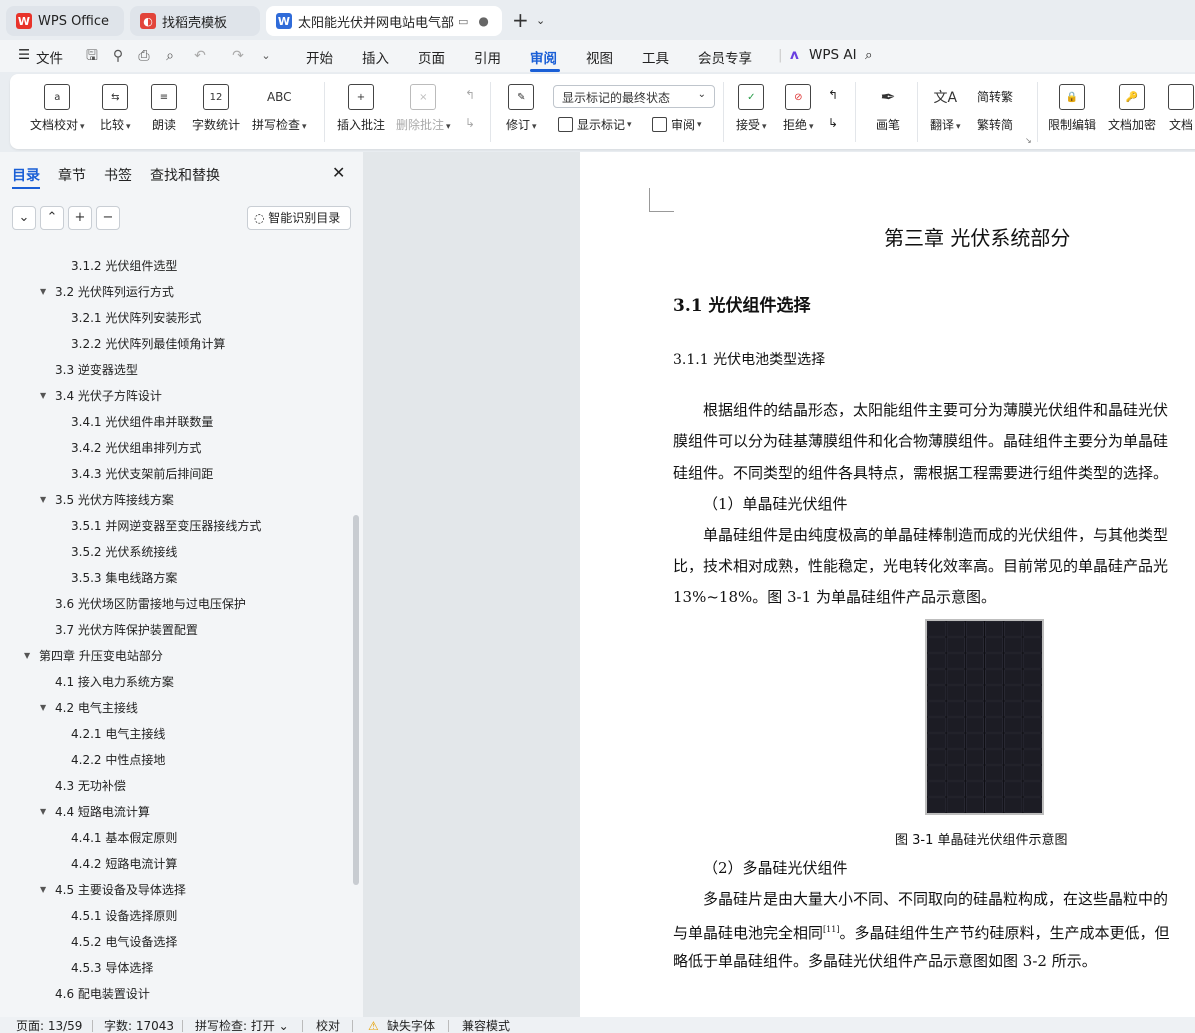 The width and height of the screenshot is (1195, 1033). What do you see at coordinates (166, 526) in the screenshot?
I see `toc-item: 3.5.1 并网逆变器至变压器接线方式` at bounding box center [166, 526].